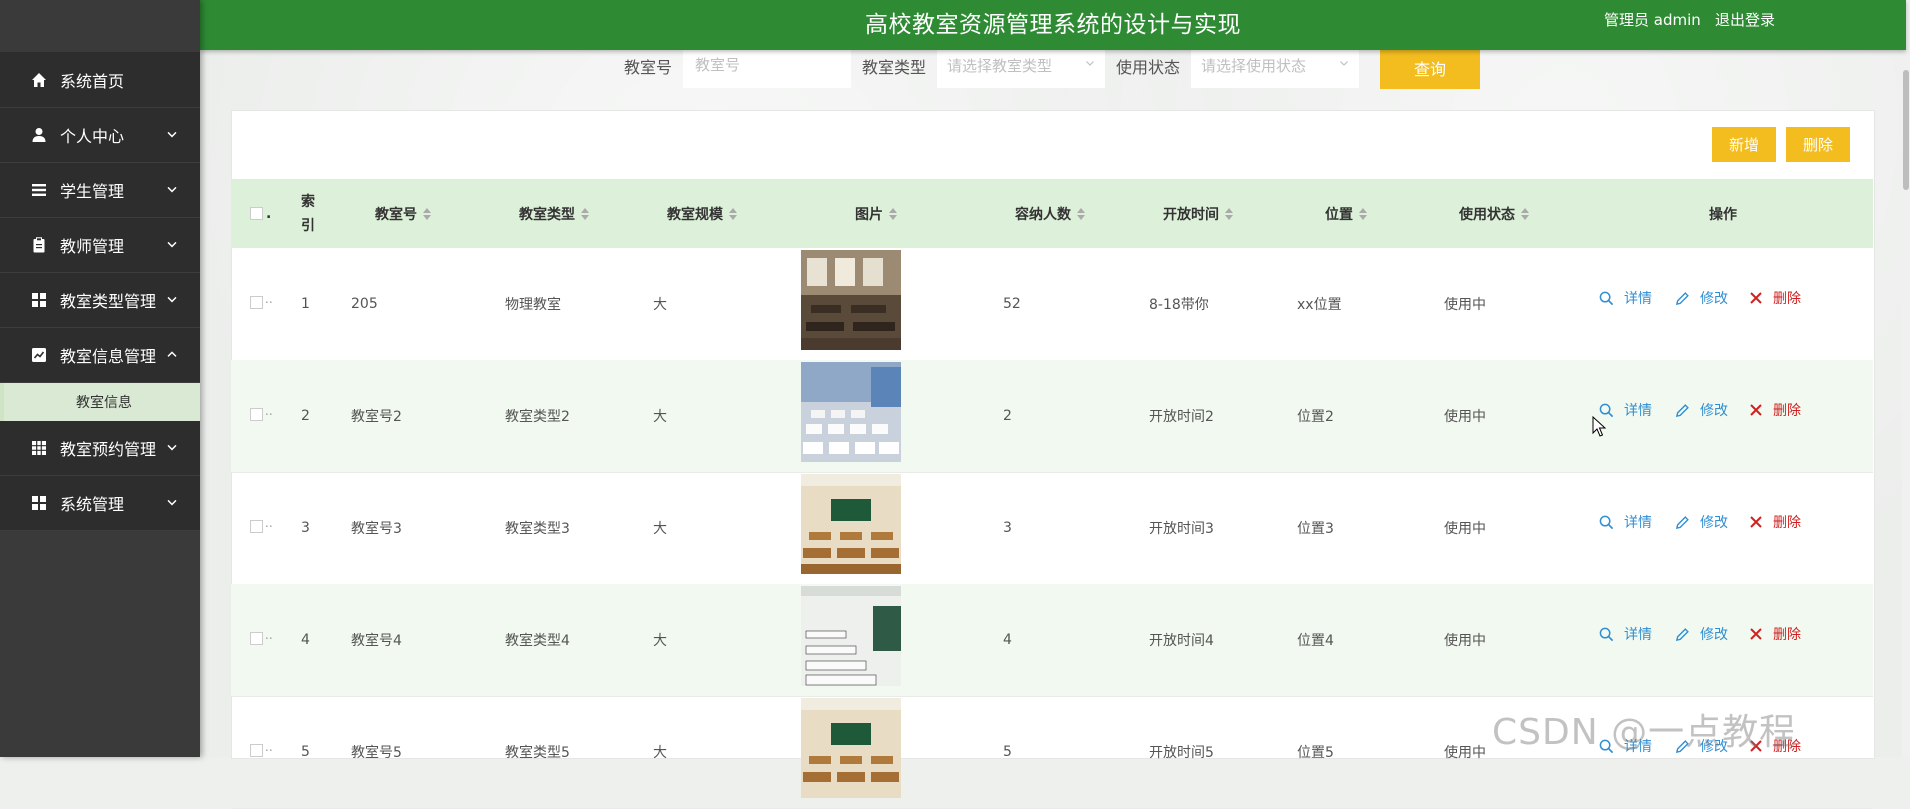 The width and height of the screenshot is (1910, 809). Describe the element at coordinates (92, 191) in the screenshot. I see `sidebar-item-label: 学生管理` at that location.